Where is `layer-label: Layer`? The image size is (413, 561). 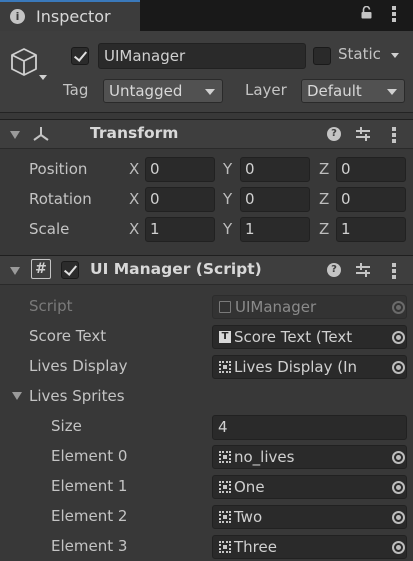
layer-label: Layer is located at coordinates (266, 90).